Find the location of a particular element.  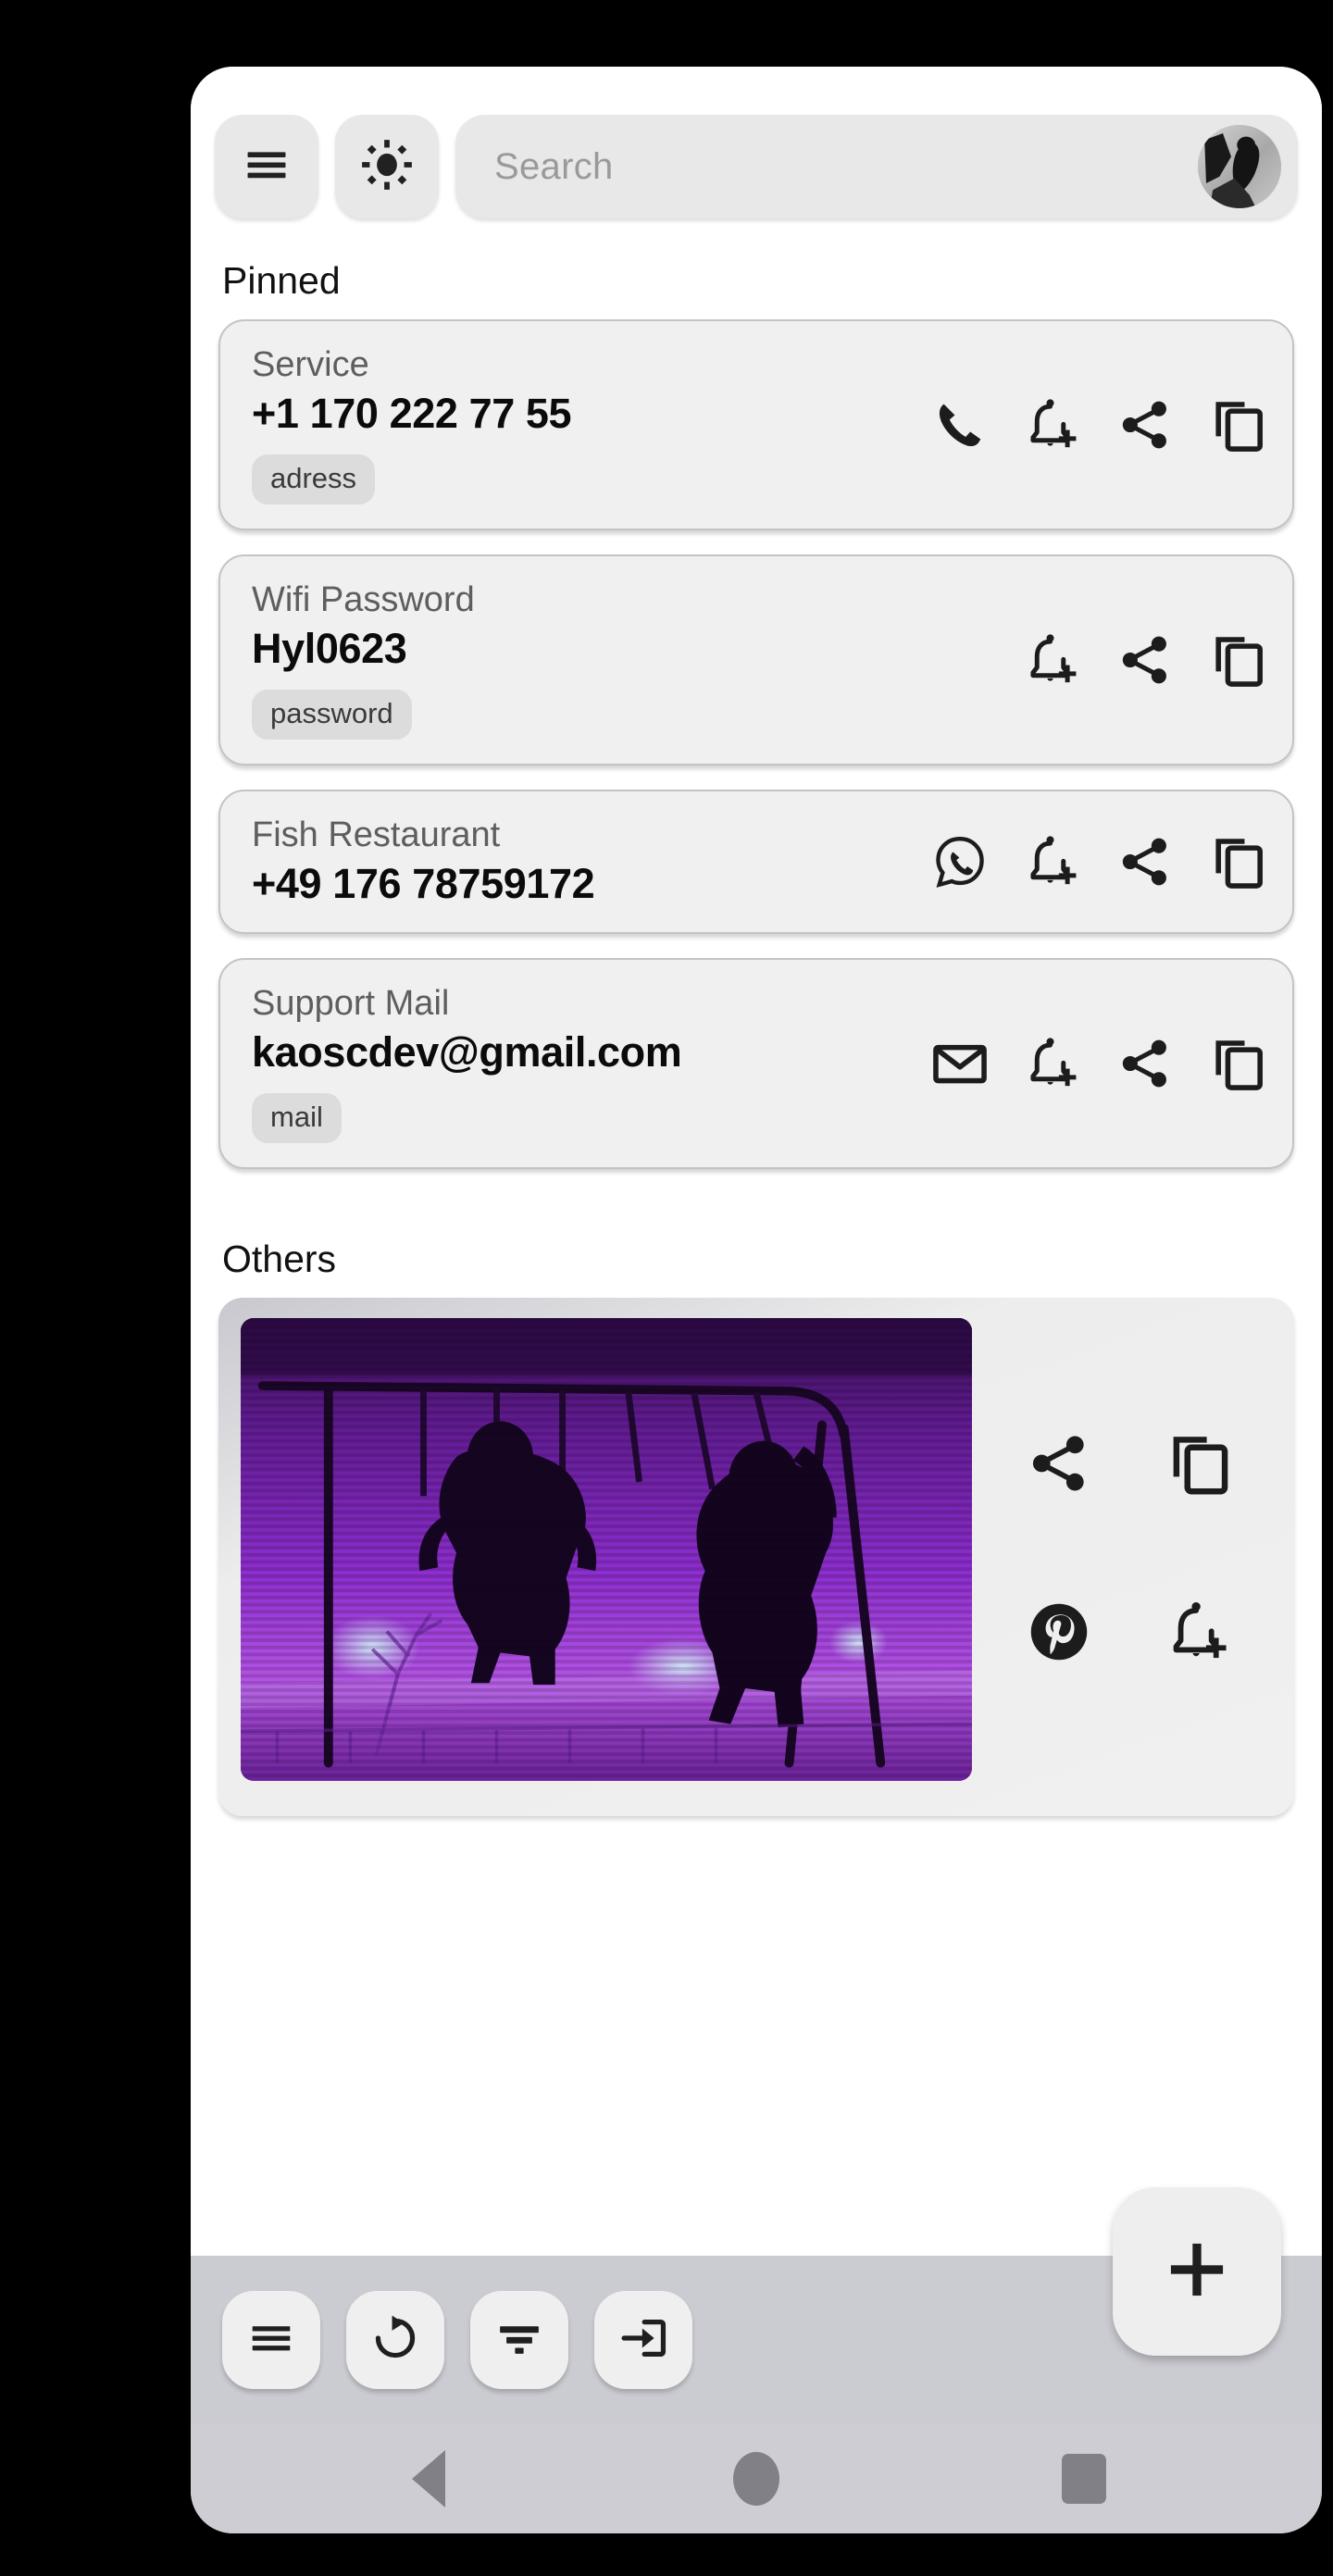

entry-card-service: Service +1 170 222 77 55 adress is located at coordinates (756, 424).